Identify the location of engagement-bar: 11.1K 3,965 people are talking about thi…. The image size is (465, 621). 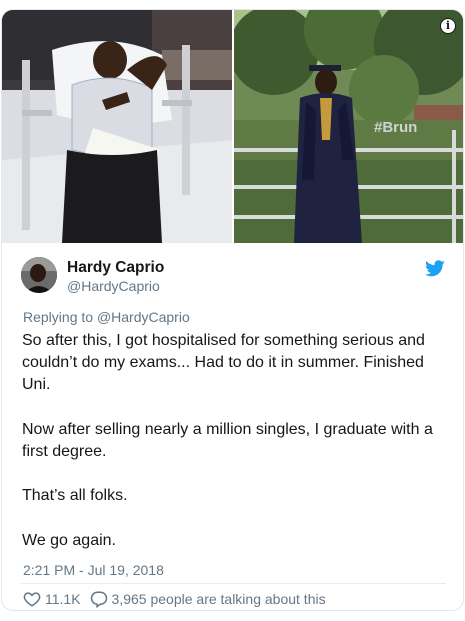
(174, 599).